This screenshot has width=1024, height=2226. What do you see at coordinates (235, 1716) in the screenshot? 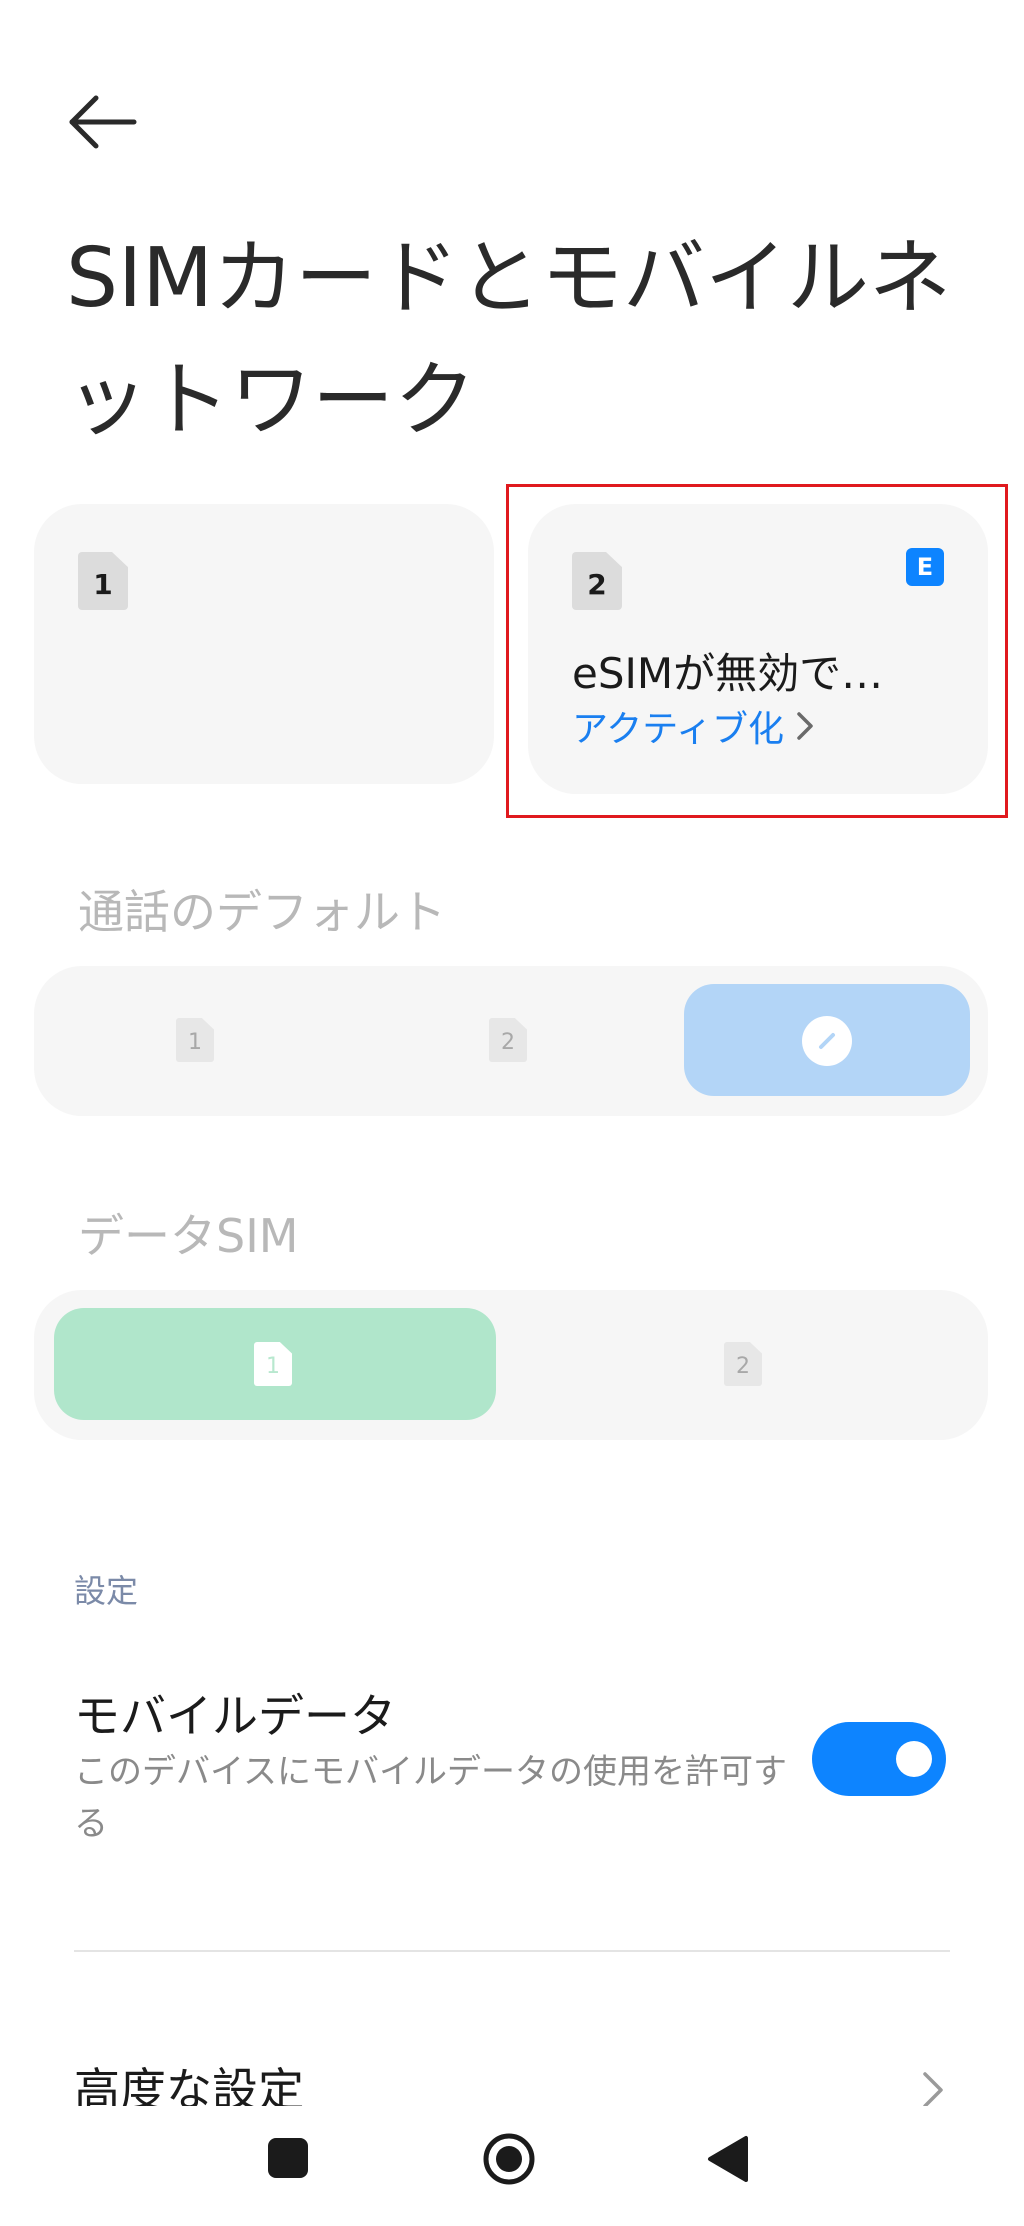
I see `mobile-data-title: モバイルデータ` at bounding box center [235, 1716].